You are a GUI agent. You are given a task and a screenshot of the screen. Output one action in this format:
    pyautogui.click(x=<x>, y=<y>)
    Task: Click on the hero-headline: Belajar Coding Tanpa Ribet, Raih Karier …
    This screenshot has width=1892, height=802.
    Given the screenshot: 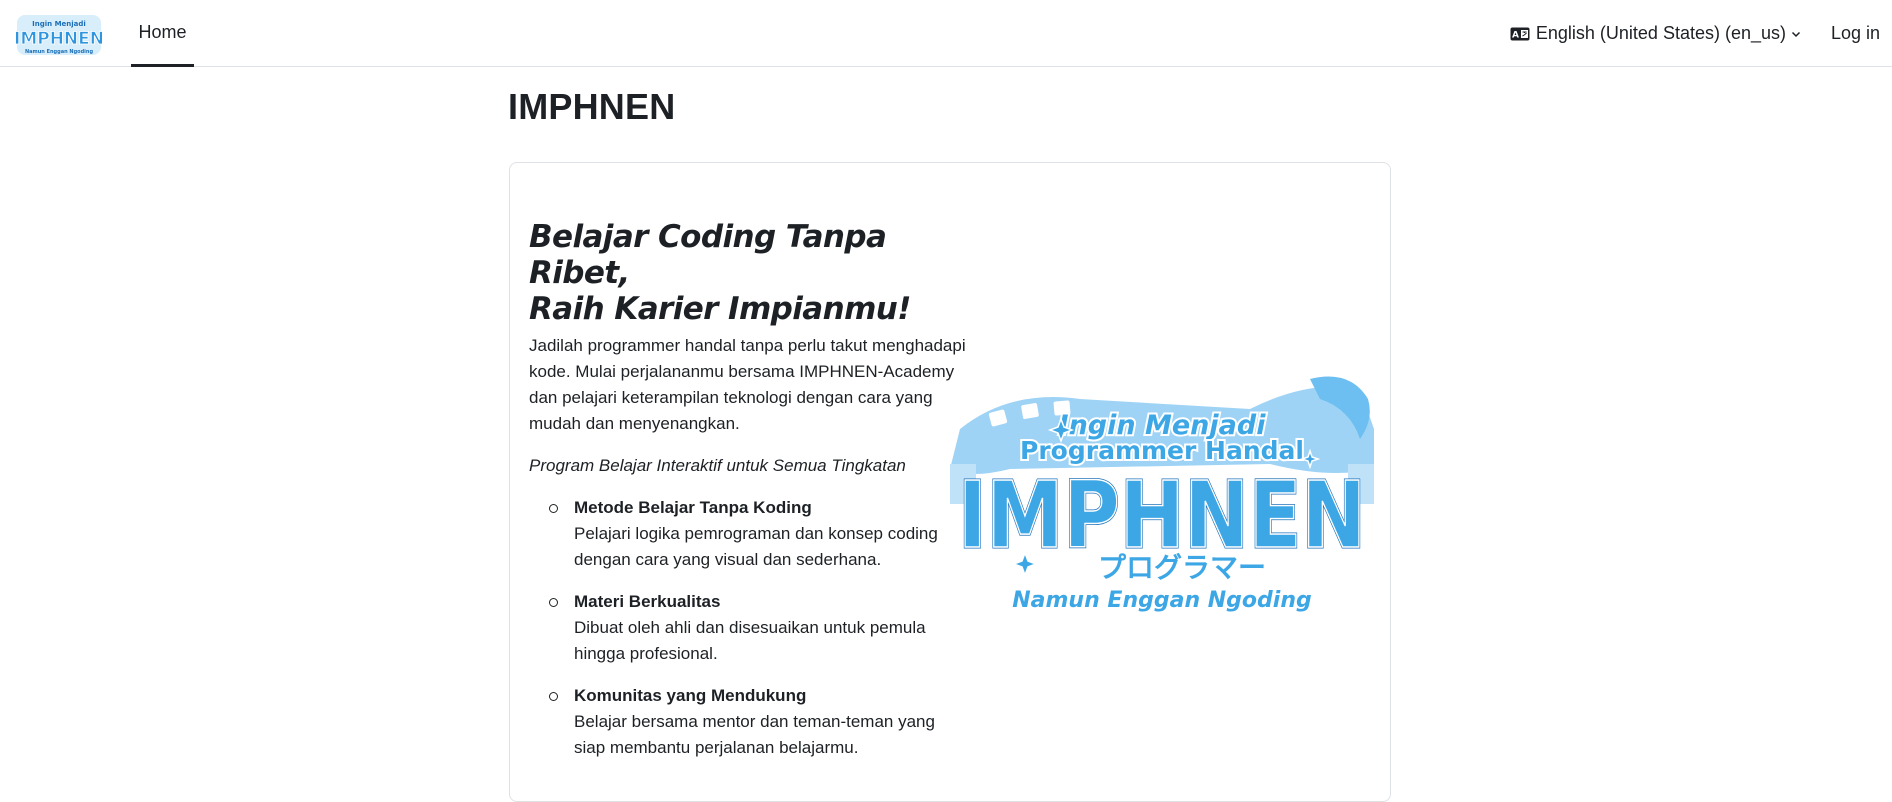 What is the action you would take?
    pyautogui.click(x=749, y=273)
    